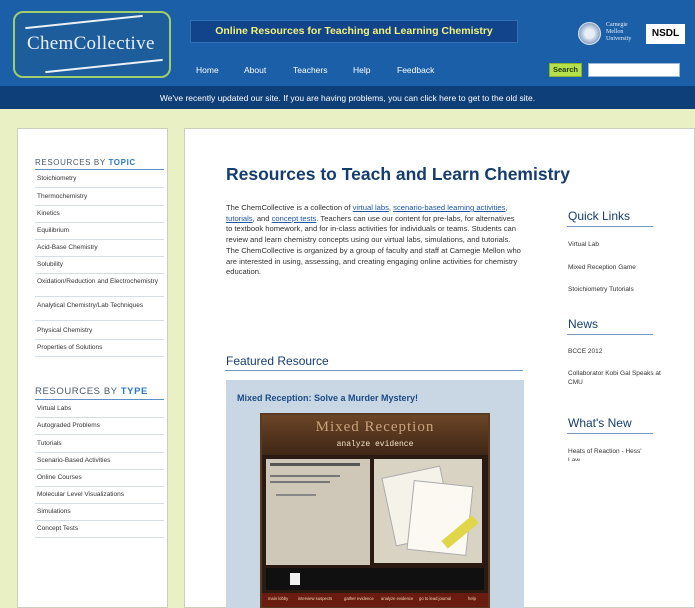 The image size is (695, 608). Describe the element at coordinates (99, 196) in the screenshot. I see `sidebar-item-thermochemistry: Thermochemistry` at that location.